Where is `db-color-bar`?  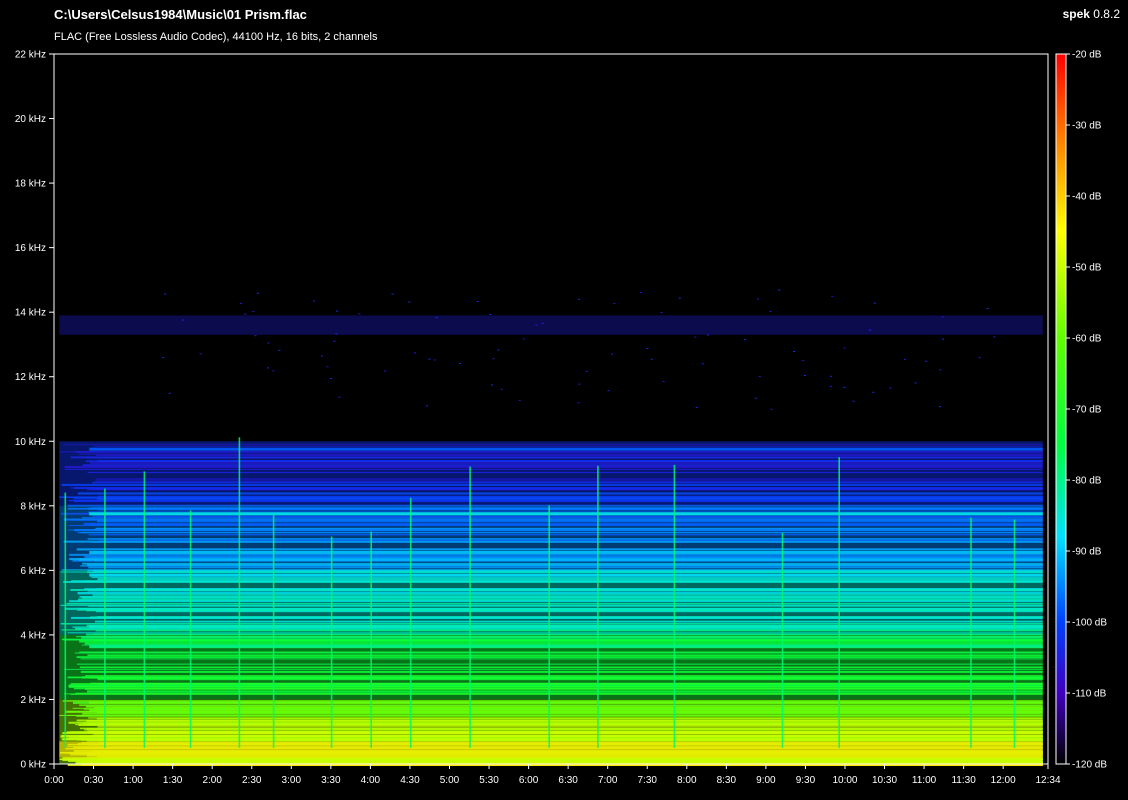 db-color-bar is located at coordinates (1061, 409).